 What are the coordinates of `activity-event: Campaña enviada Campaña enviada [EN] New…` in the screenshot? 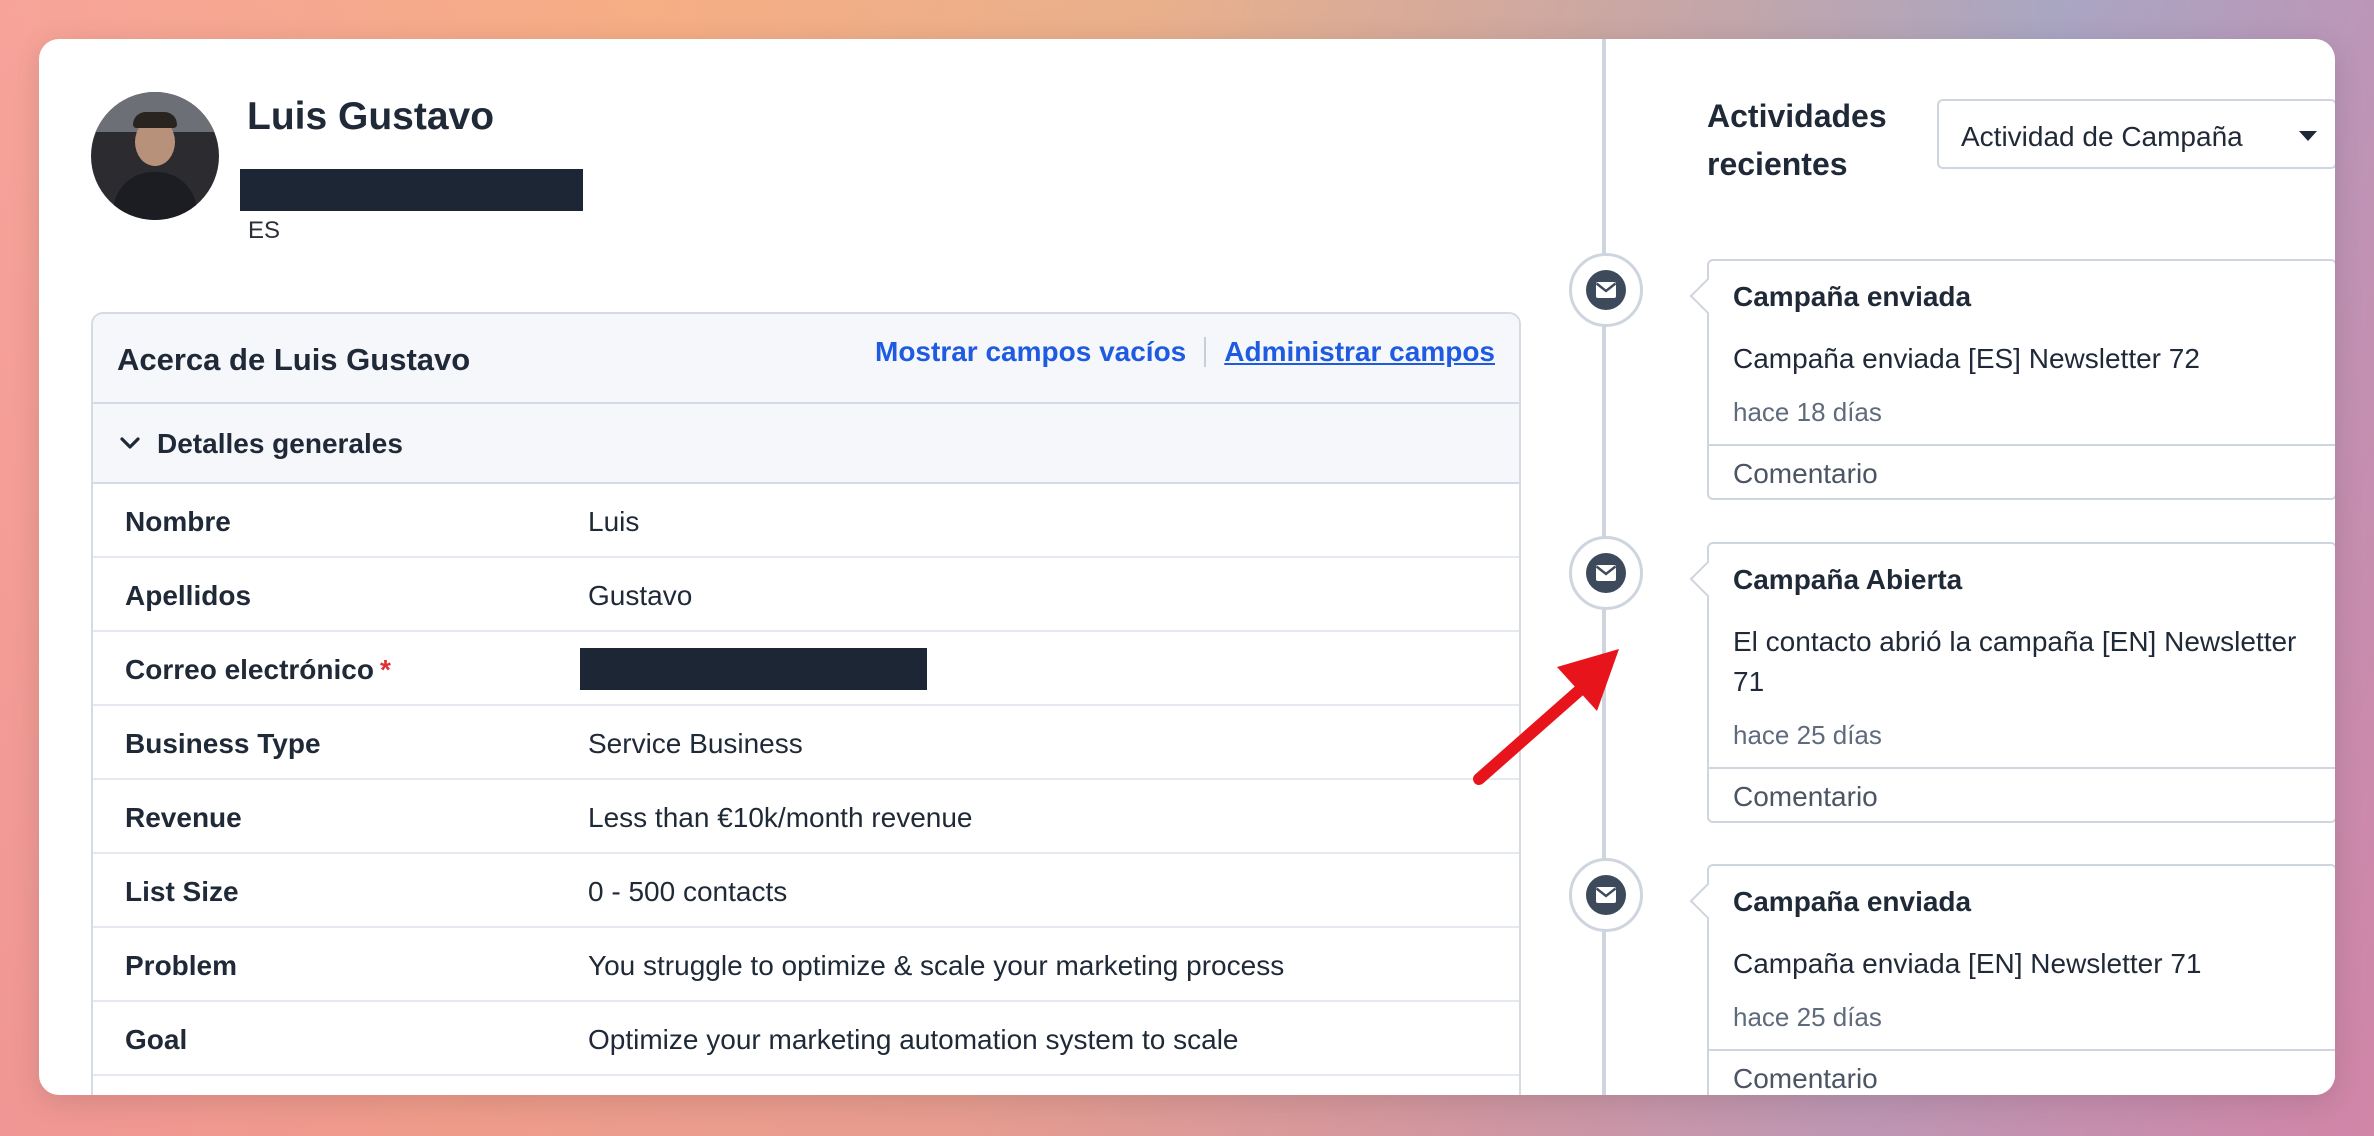 It's located at (2021, 979).